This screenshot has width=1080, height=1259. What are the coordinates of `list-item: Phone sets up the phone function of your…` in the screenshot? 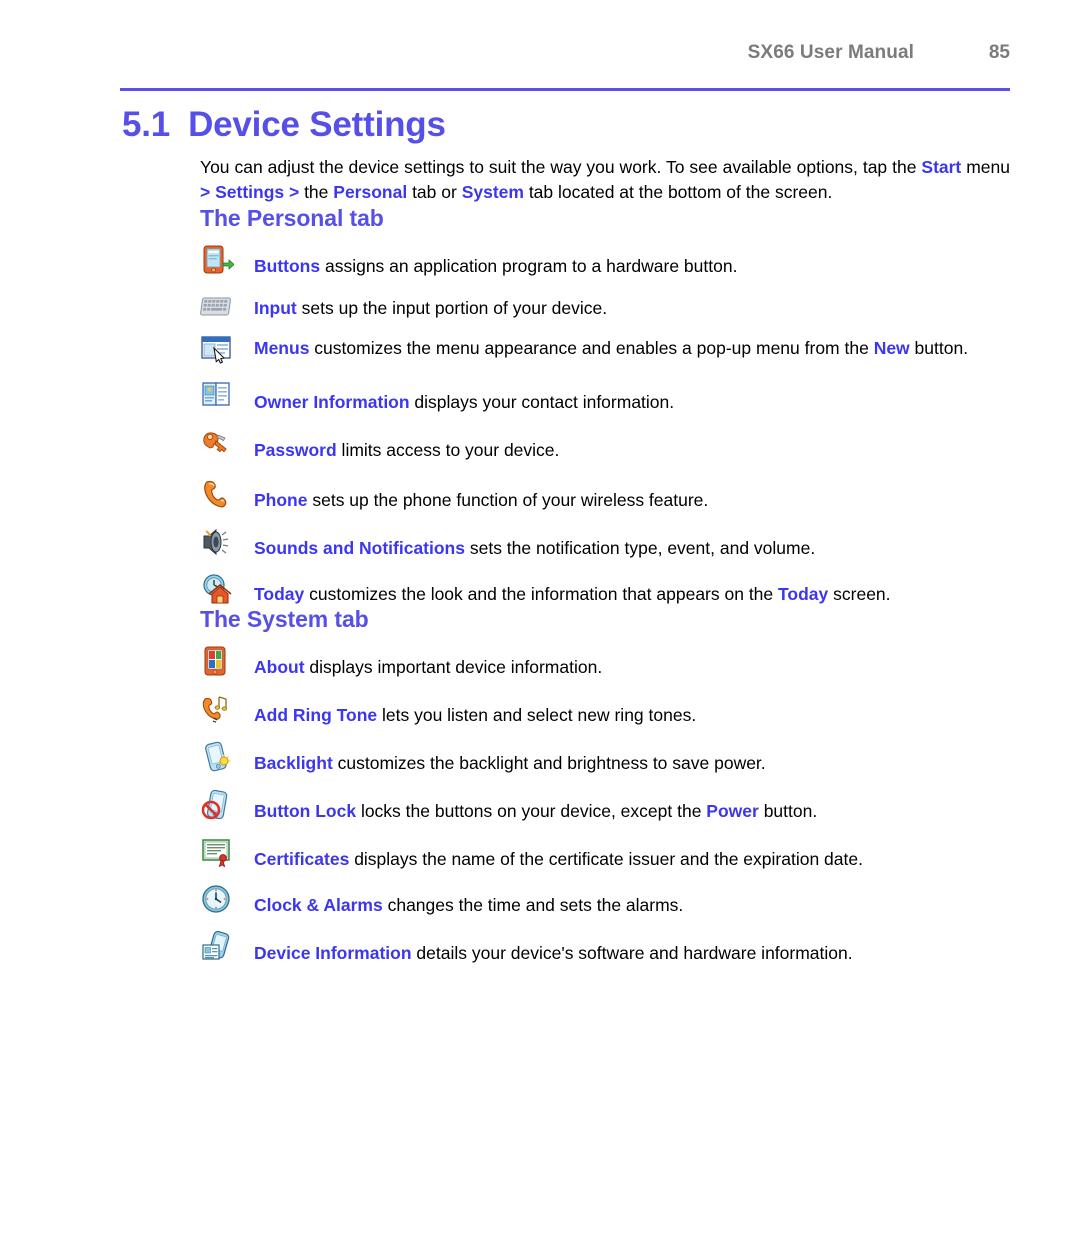 It's located at (605, 495).